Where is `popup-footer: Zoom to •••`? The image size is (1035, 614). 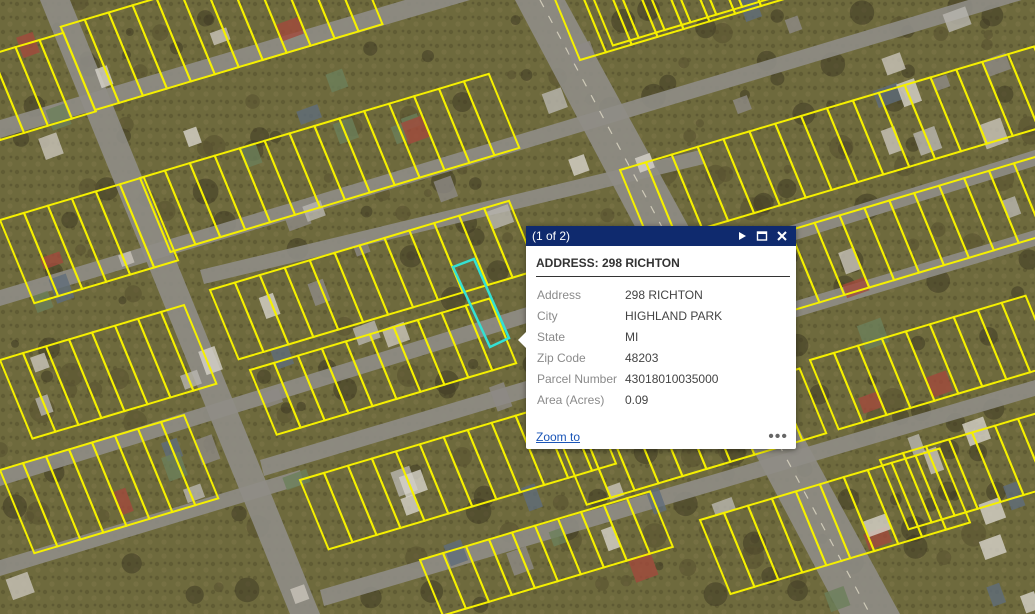
popup-footer: Zoom to ••• is located at coordinates (662, 437).